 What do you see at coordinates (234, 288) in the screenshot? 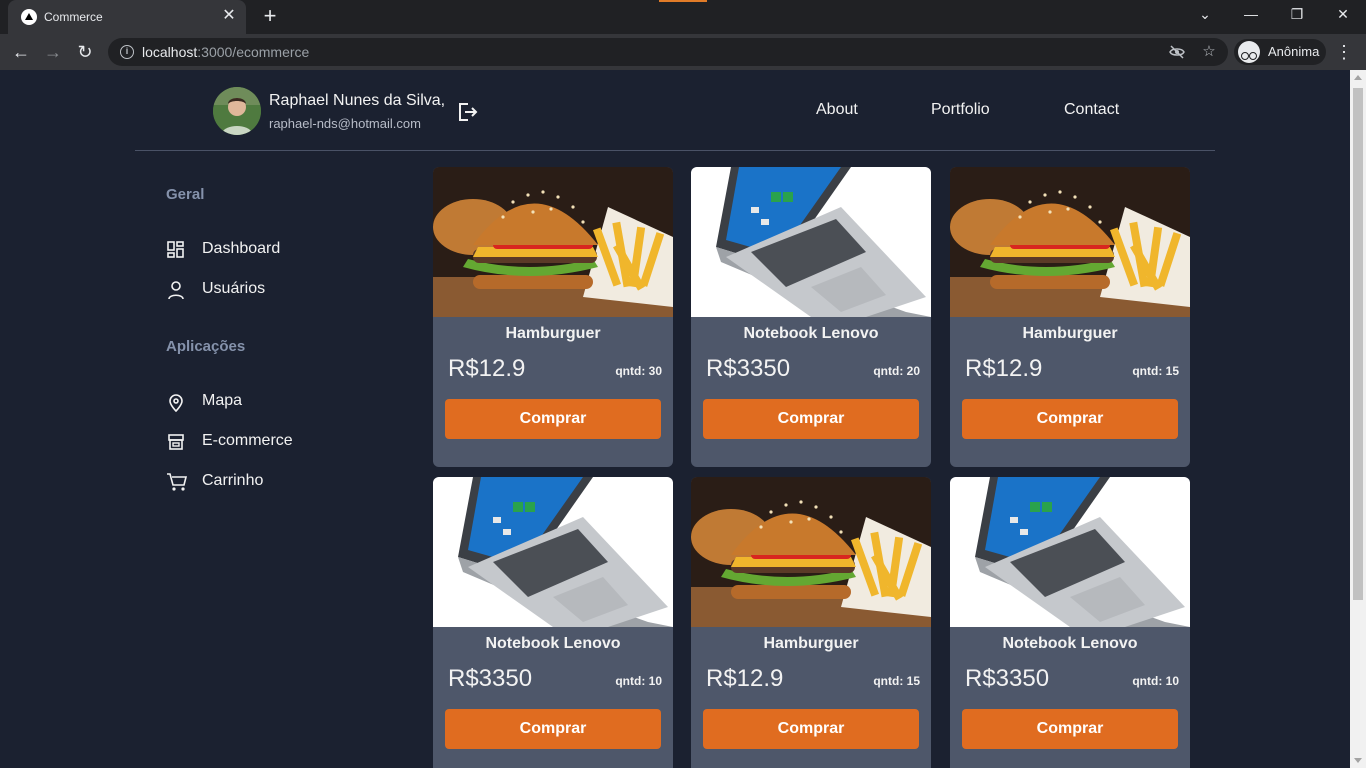
I see `sidebar-item-label: Usuários` at bounding box center [234, 288].